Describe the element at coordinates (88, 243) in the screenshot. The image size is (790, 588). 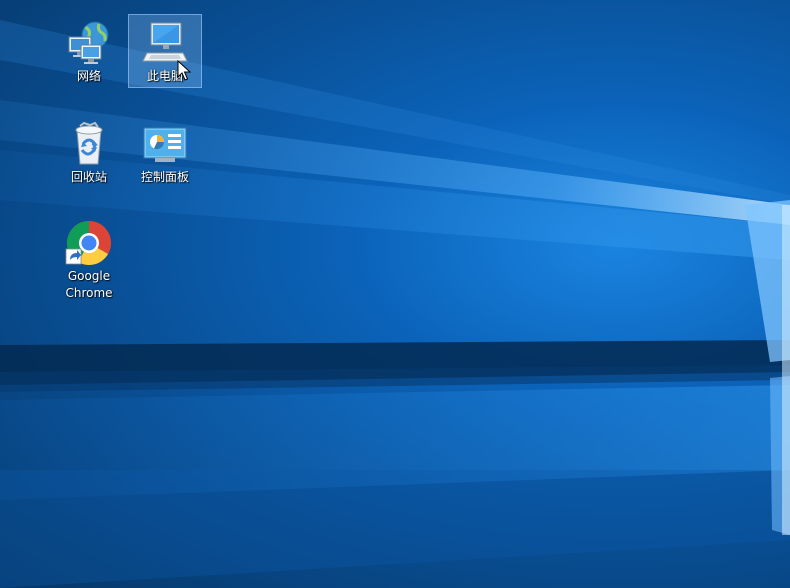
I see `chrome-icon` at that location.